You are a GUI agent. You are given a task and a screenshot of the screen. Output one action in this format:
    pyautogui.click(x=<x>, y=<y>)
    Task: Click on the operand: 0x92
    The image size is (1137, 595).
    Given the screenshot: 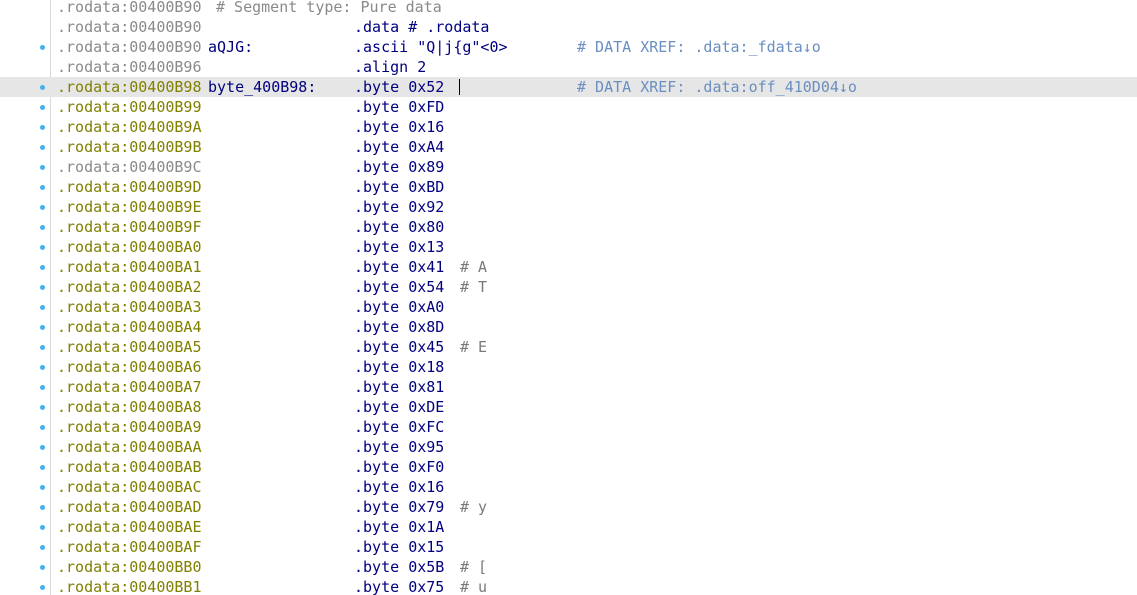 What is the action you would take?
    pyautogui.click(x=426, y=207)
    